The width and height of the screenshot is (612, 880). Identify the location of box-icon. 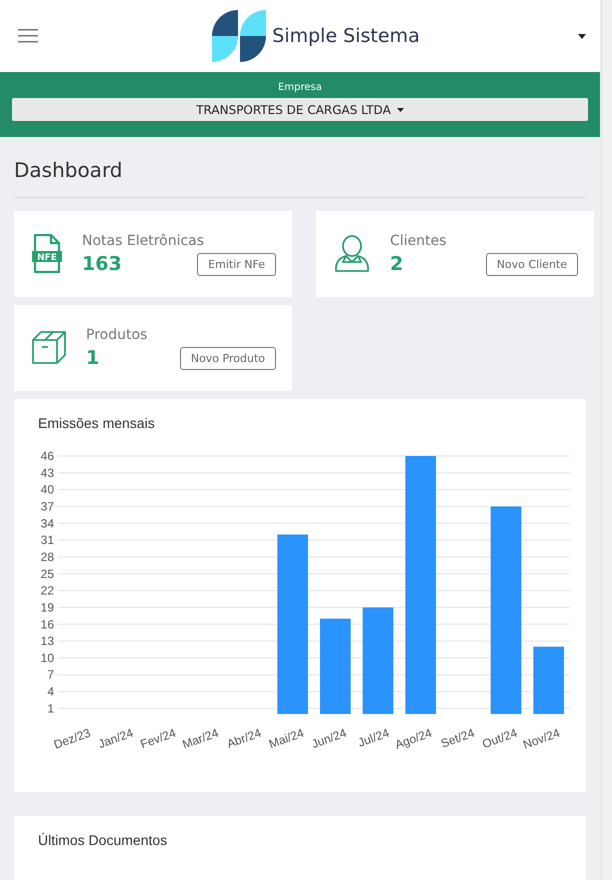
(49, 348).